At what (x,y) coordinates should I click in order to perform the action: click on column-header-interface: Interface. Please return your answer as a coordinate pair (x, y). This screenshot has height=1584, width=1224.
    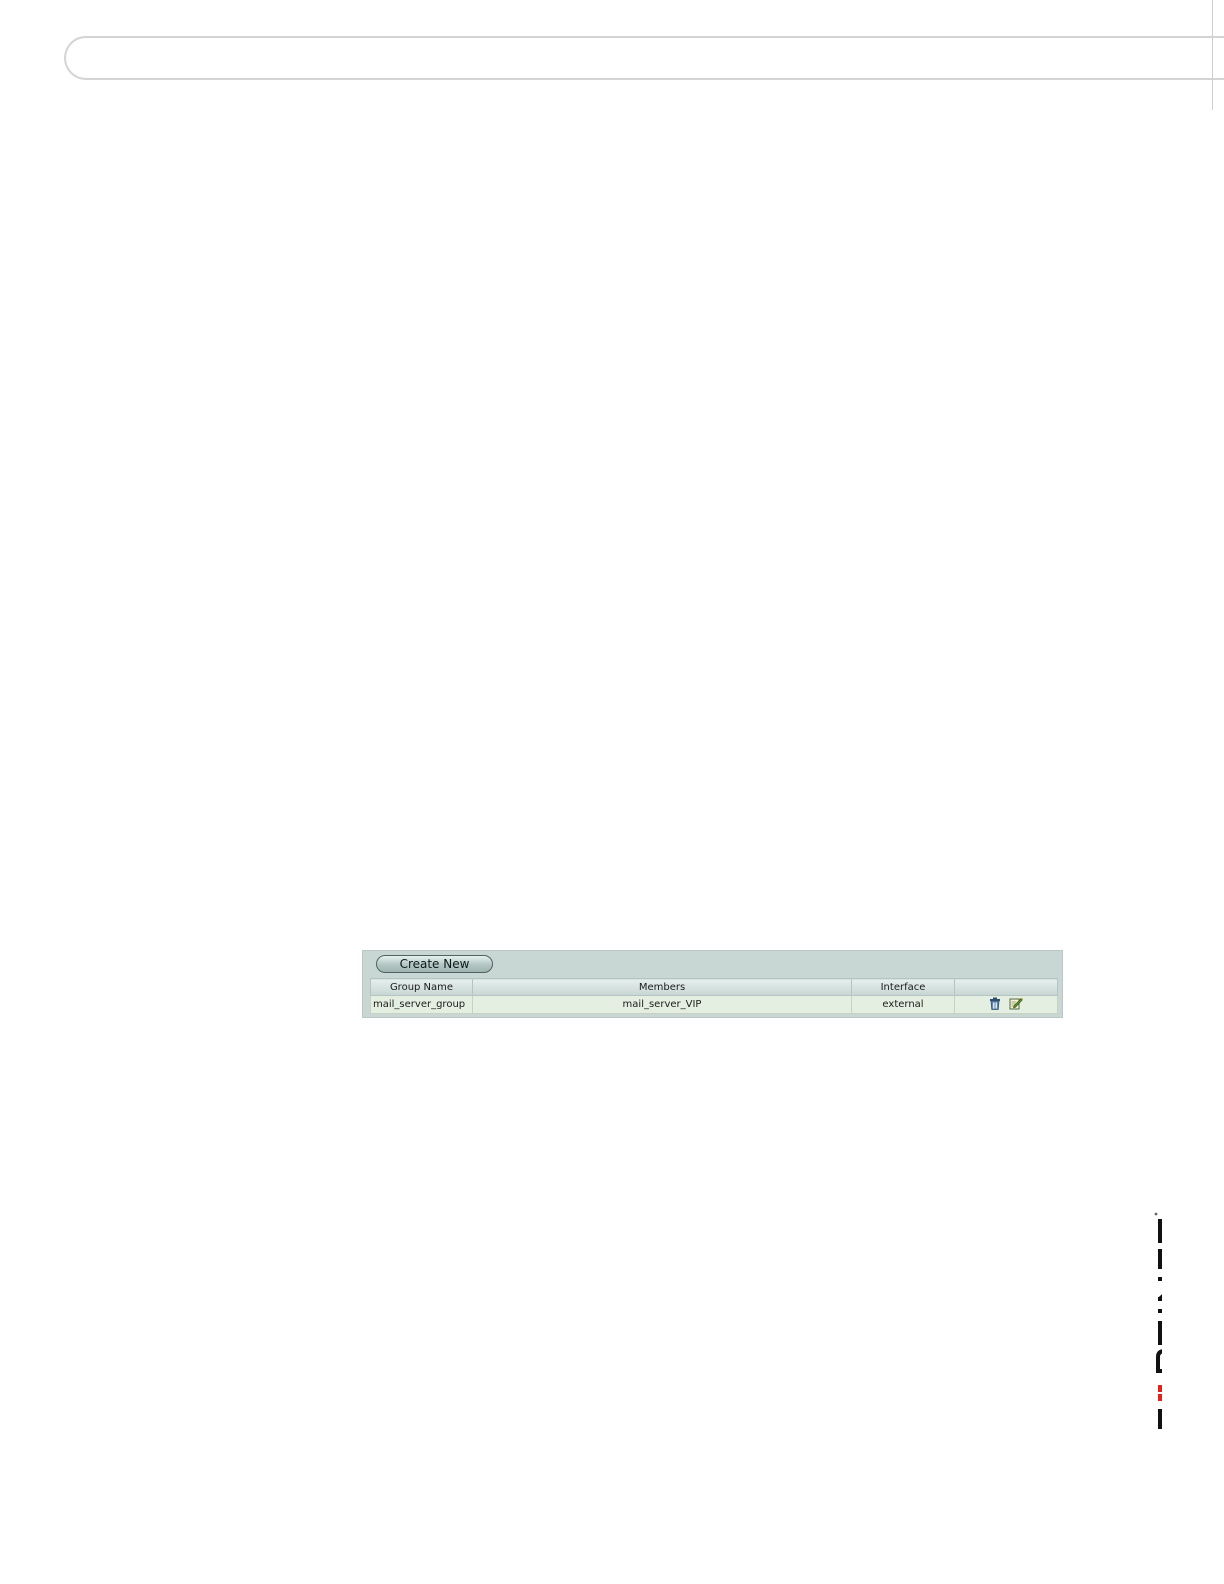
    Looking at the image, I should click on (903, 987).